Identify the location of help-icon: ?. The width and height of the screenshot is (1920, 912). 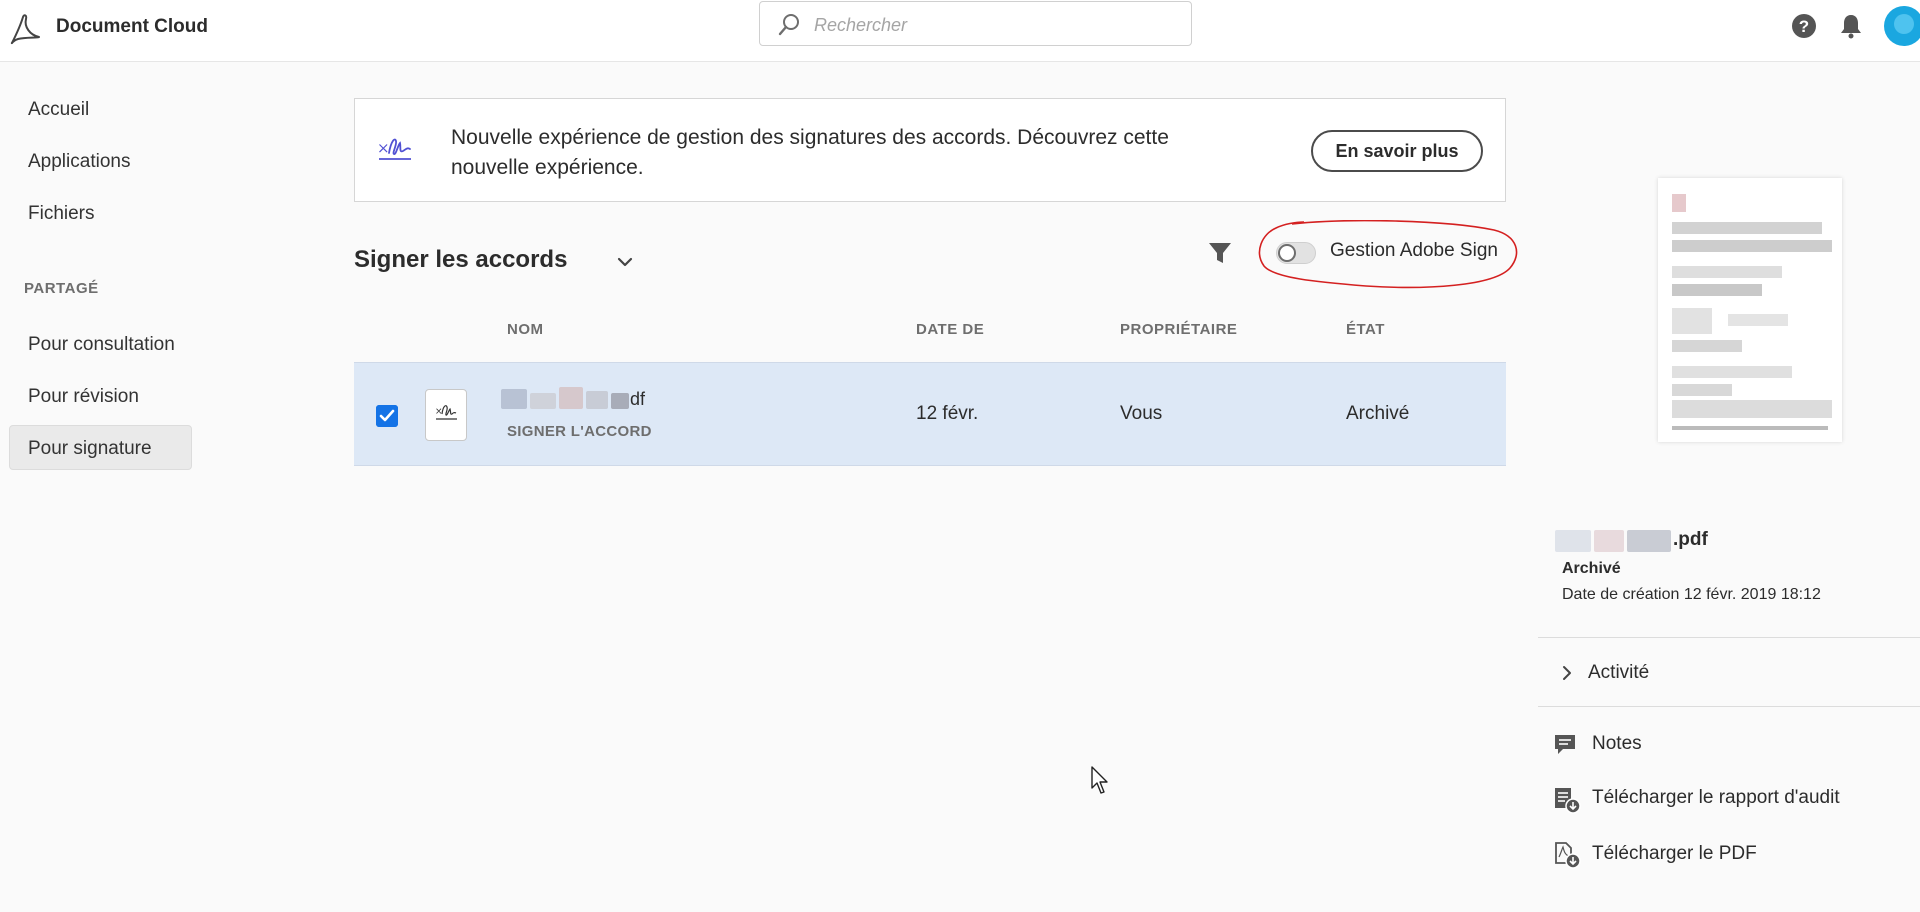
(1804, 26).